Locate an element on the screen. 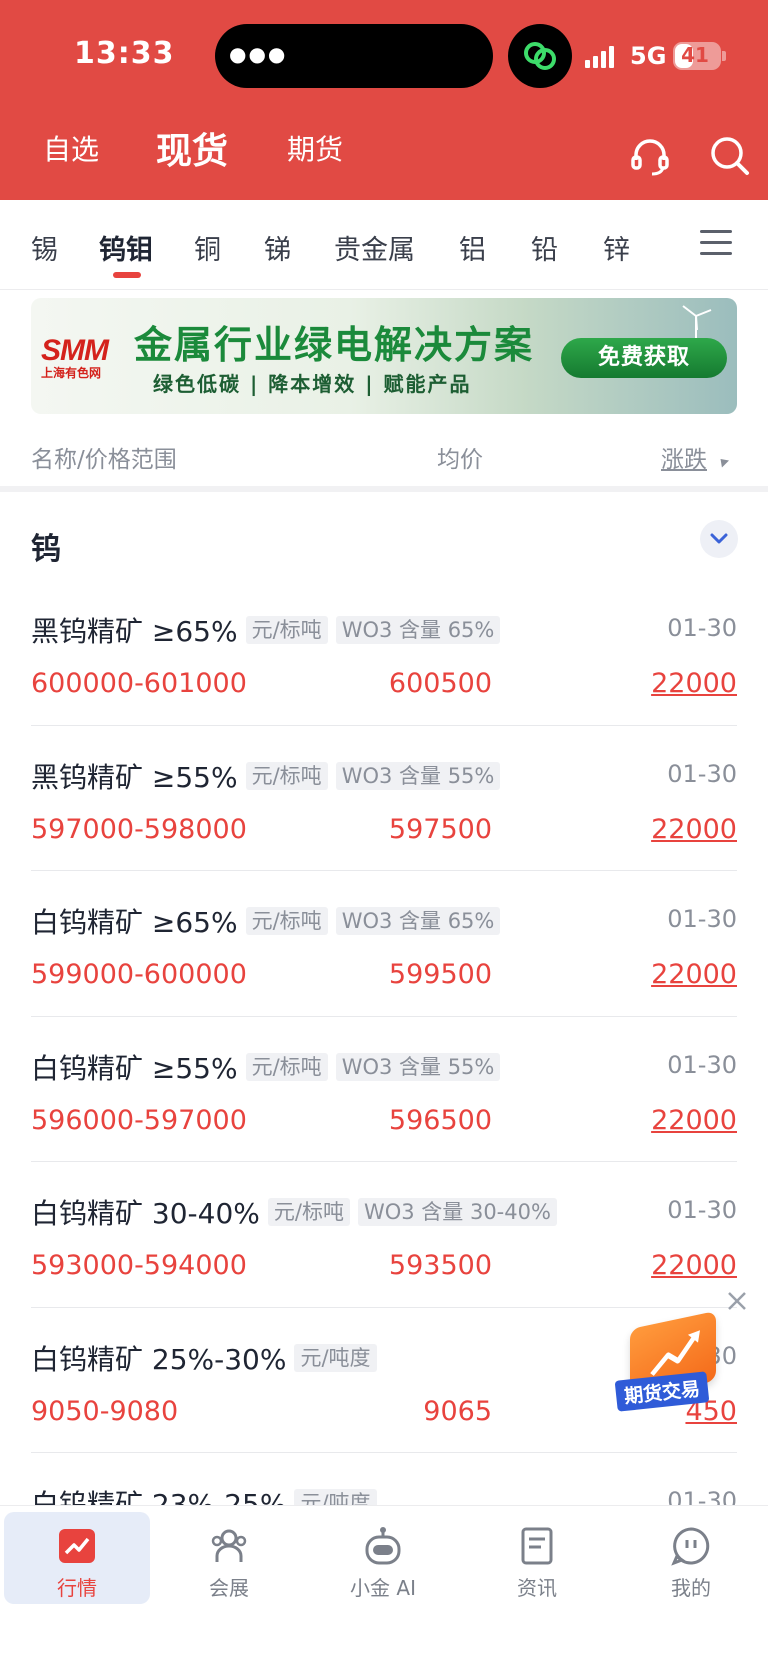  link-app-icon is located at coordinates (540, 56).